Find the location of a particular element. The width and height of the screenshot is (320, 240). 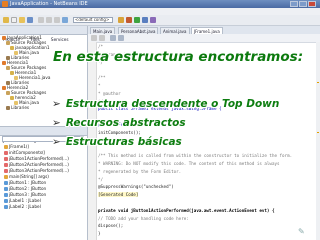

navigator-item: main(String[] args) is located at coordinates (26, 176).